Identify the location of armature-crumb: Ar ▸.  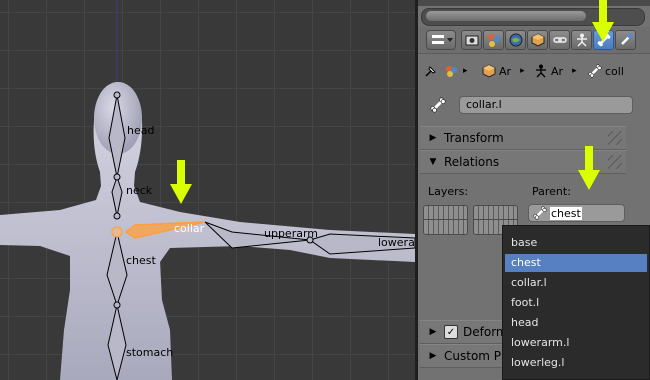
(555, 71).